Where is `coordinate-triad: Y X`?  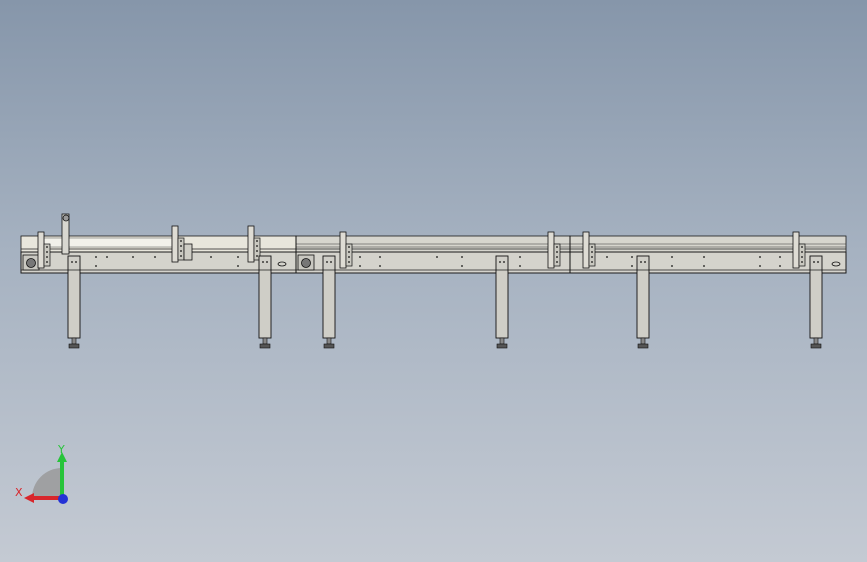 coordinate-triad: Y X is located at coordinates (41, 473).